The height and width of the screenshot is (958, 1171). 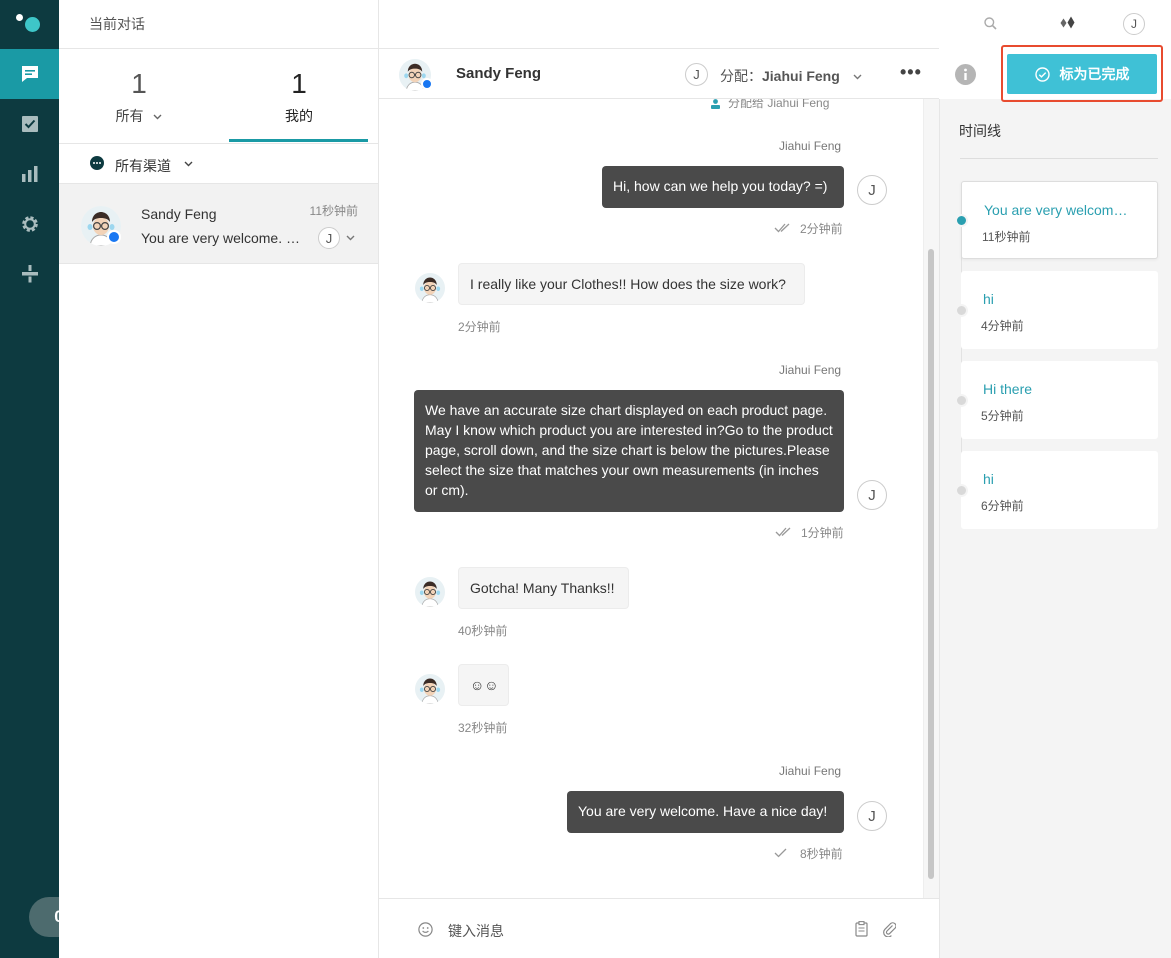 I want to click on timeline-title: 时间线, so click(x=980, y=131).